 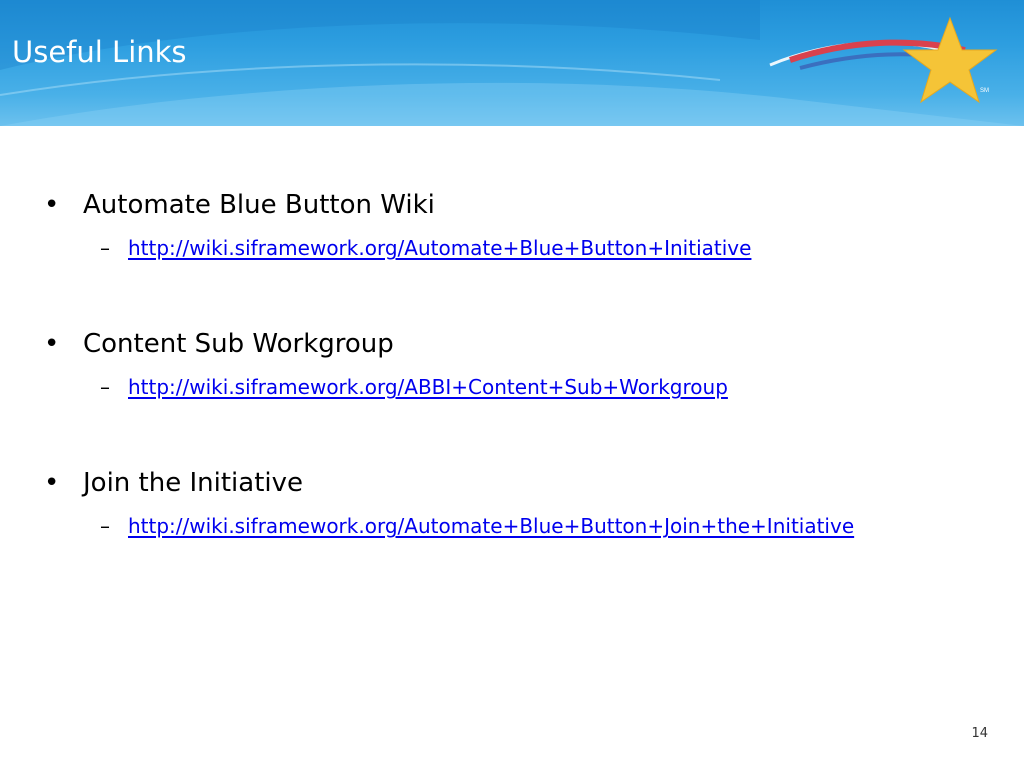 I want to click on page-number: 14, so click(x=979, y=733).